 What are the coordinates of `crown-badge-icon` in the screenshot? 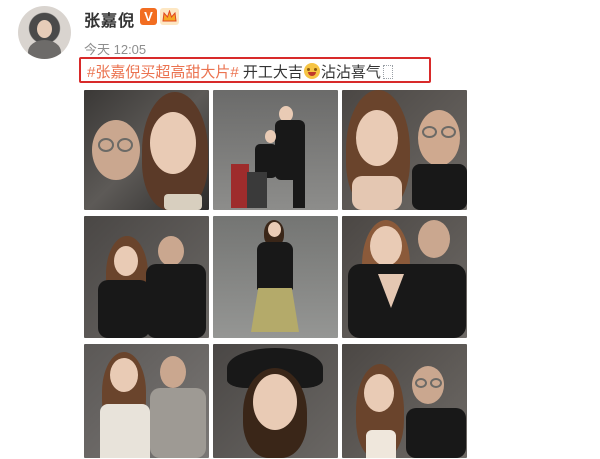 It's located at (169, 16).